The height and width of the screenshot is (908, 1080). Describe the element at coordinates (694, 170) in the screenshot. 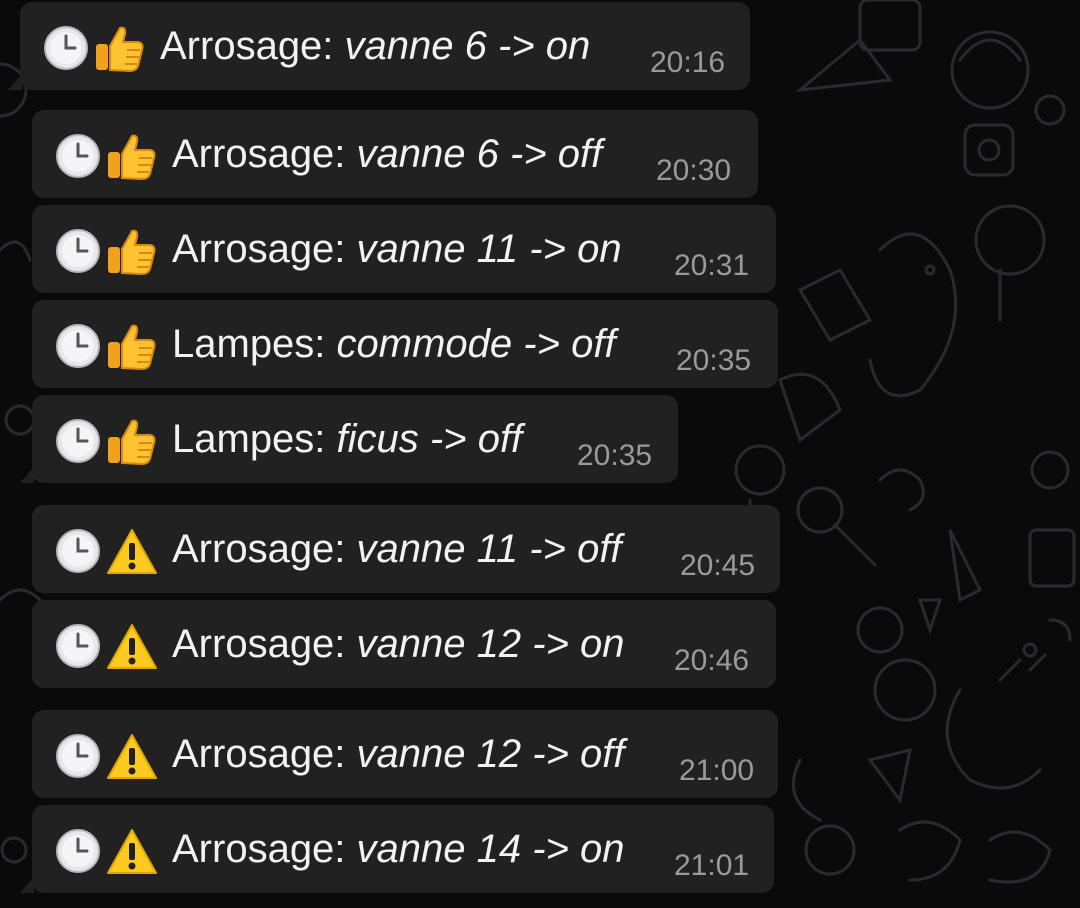

I see `message-timestamp: 20:30` at that location.